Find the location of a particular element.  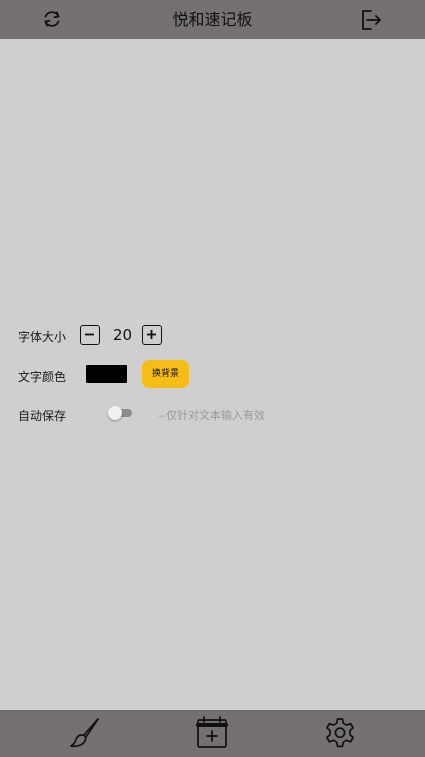

font-size-decrement-button is located at coordinates (90, 335).